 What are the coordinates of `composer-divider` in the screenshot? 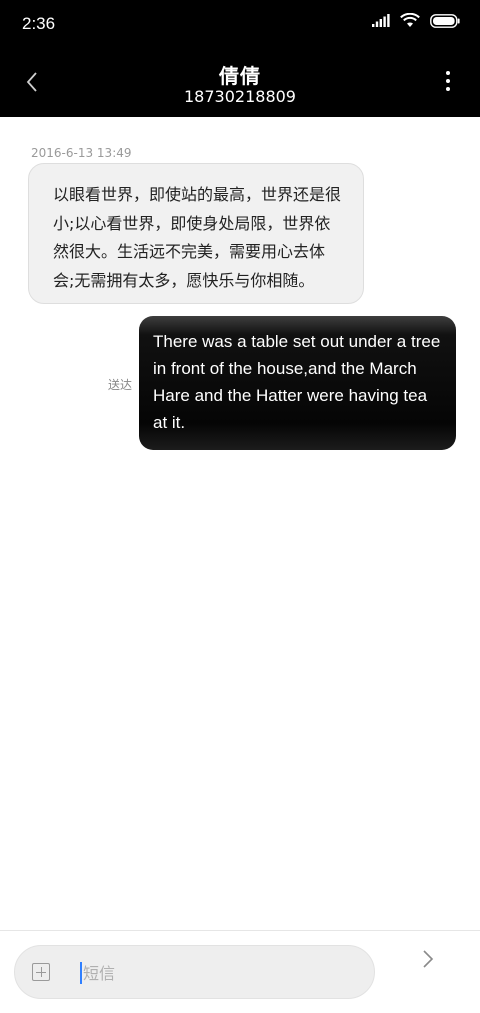 It's located at (240, 930).